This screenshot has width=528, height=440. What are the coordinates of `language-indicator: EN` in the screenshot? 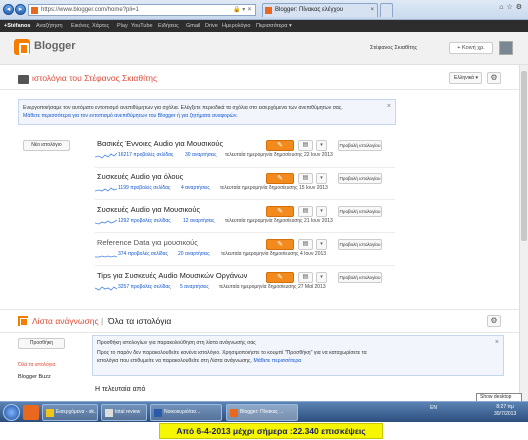 It's located at (433, 408).